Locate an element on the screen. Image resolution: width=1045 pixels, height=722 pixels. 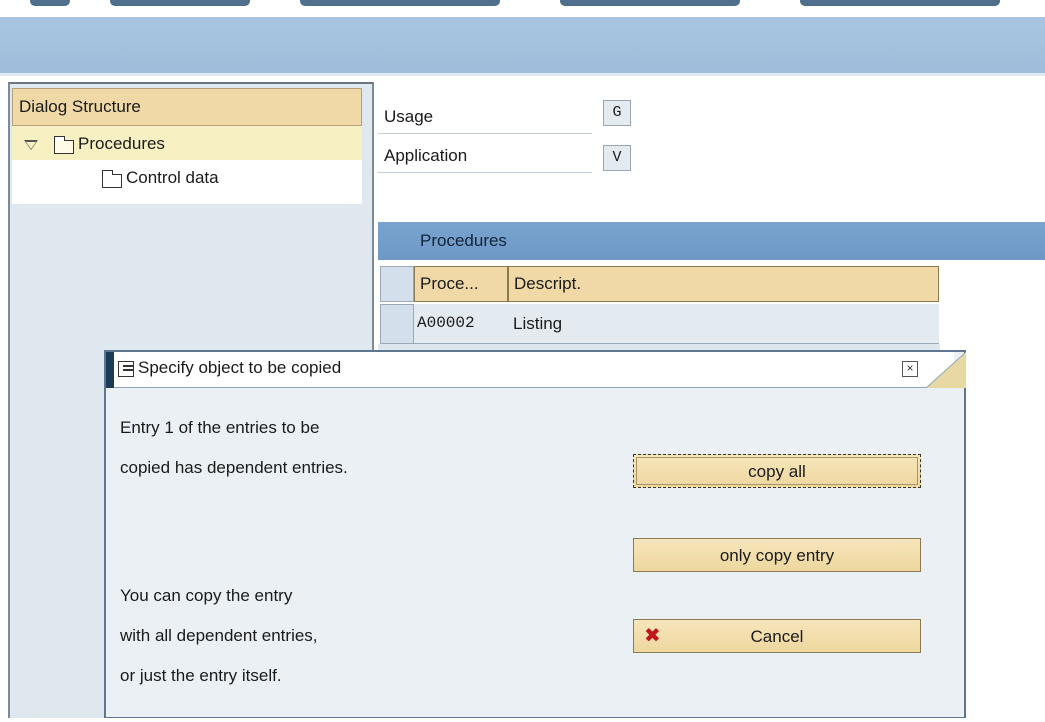
title-accent is located at coordinates (110, 370).